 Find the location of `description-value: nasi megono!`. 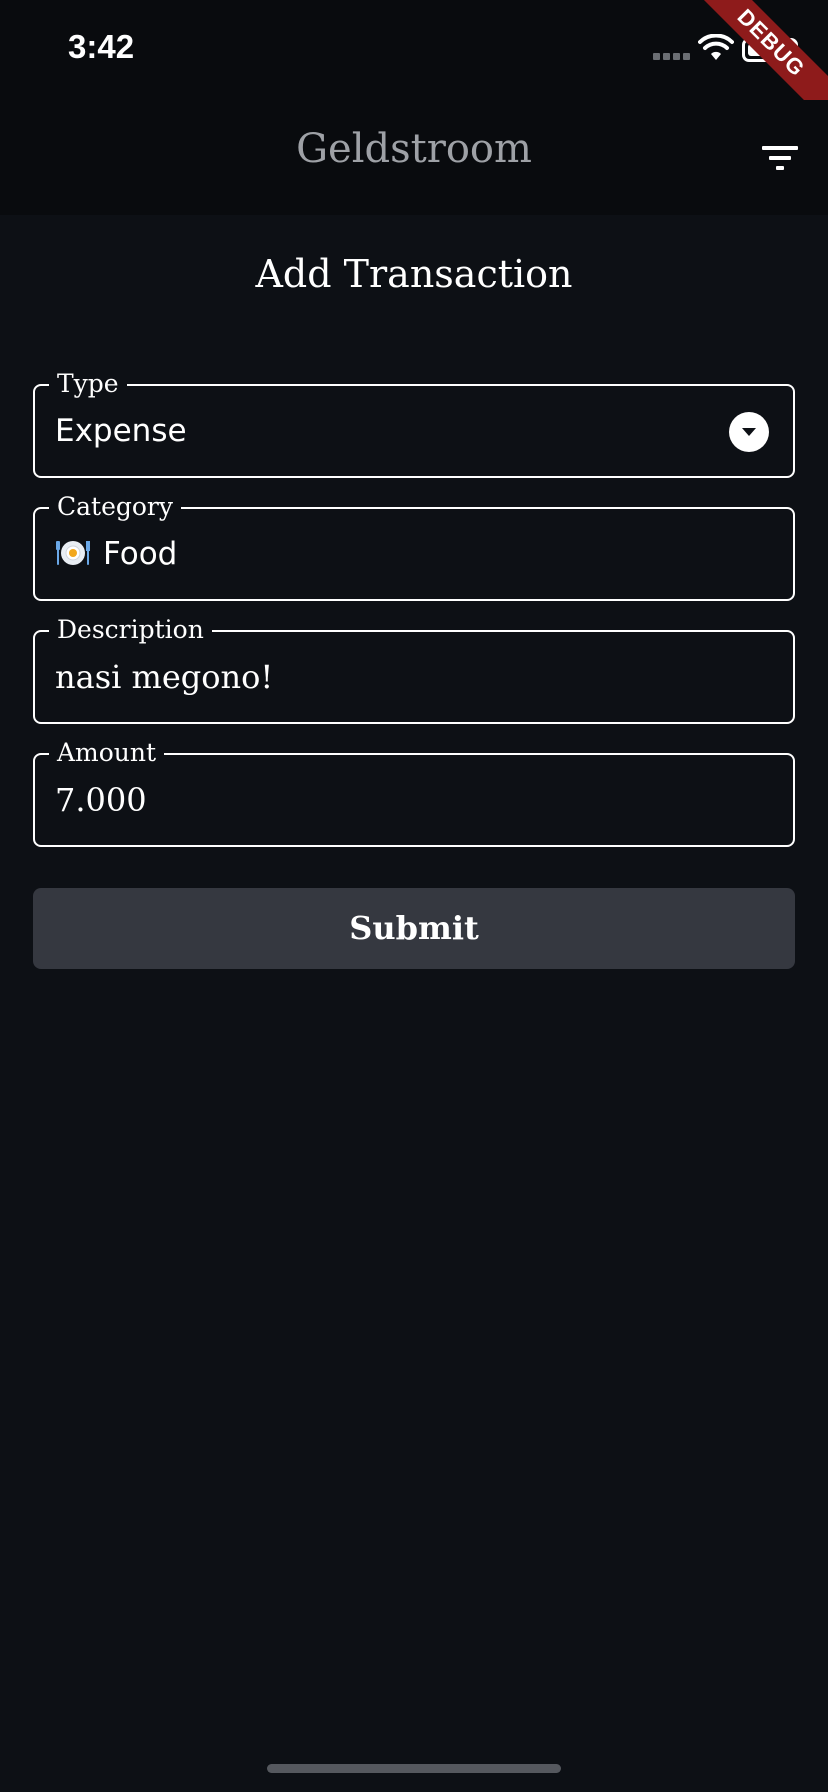

description-value: nasi megono! is located at coordinates (164, 677).